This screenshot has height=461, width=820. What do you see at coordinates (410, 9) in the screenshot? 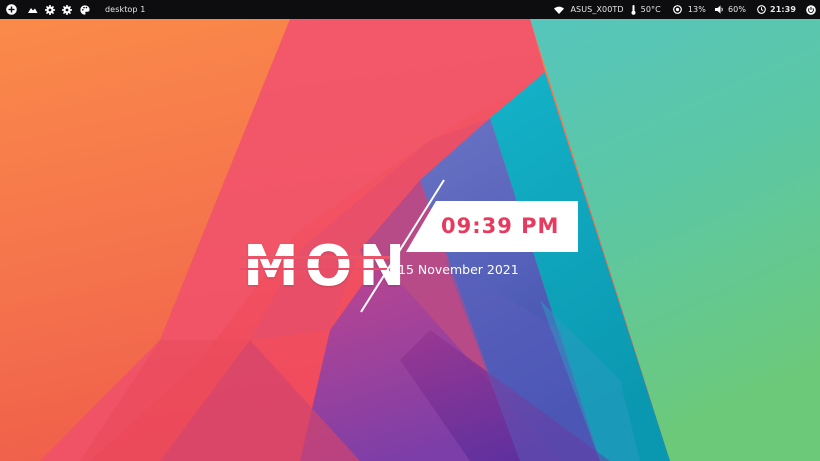
I see `top-bar: desktop 1 ASUS_X00TD 50°C 13% 60% 21:39` at bounding box center [410, 9].